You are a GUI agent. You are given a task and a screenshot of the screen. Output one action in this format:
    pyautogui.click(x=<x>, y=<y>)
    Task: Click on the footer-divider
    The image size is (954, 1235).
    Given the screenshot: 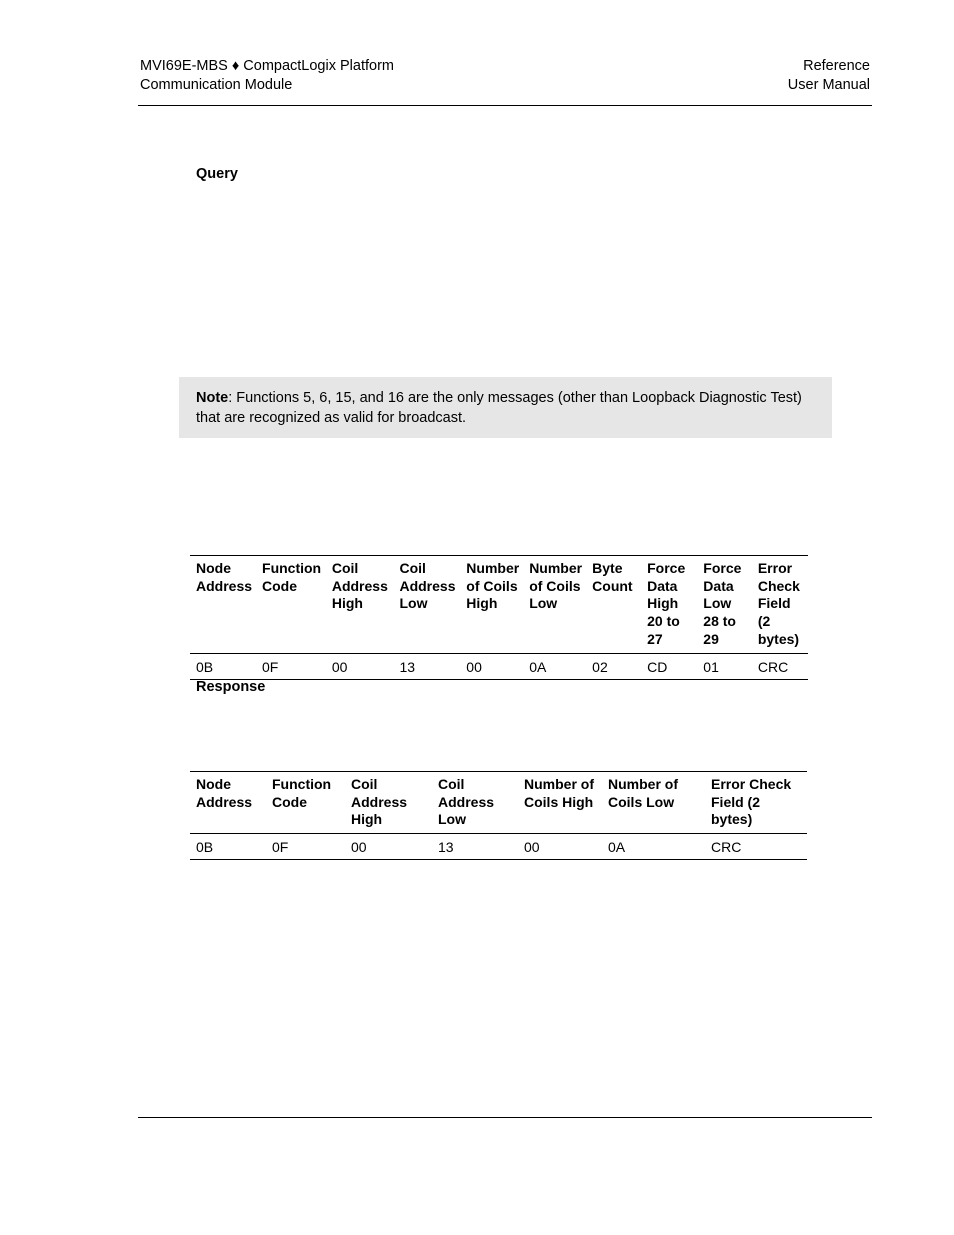 What is the action you would take?
    pyautogui.click(x=505, y=1117)
    